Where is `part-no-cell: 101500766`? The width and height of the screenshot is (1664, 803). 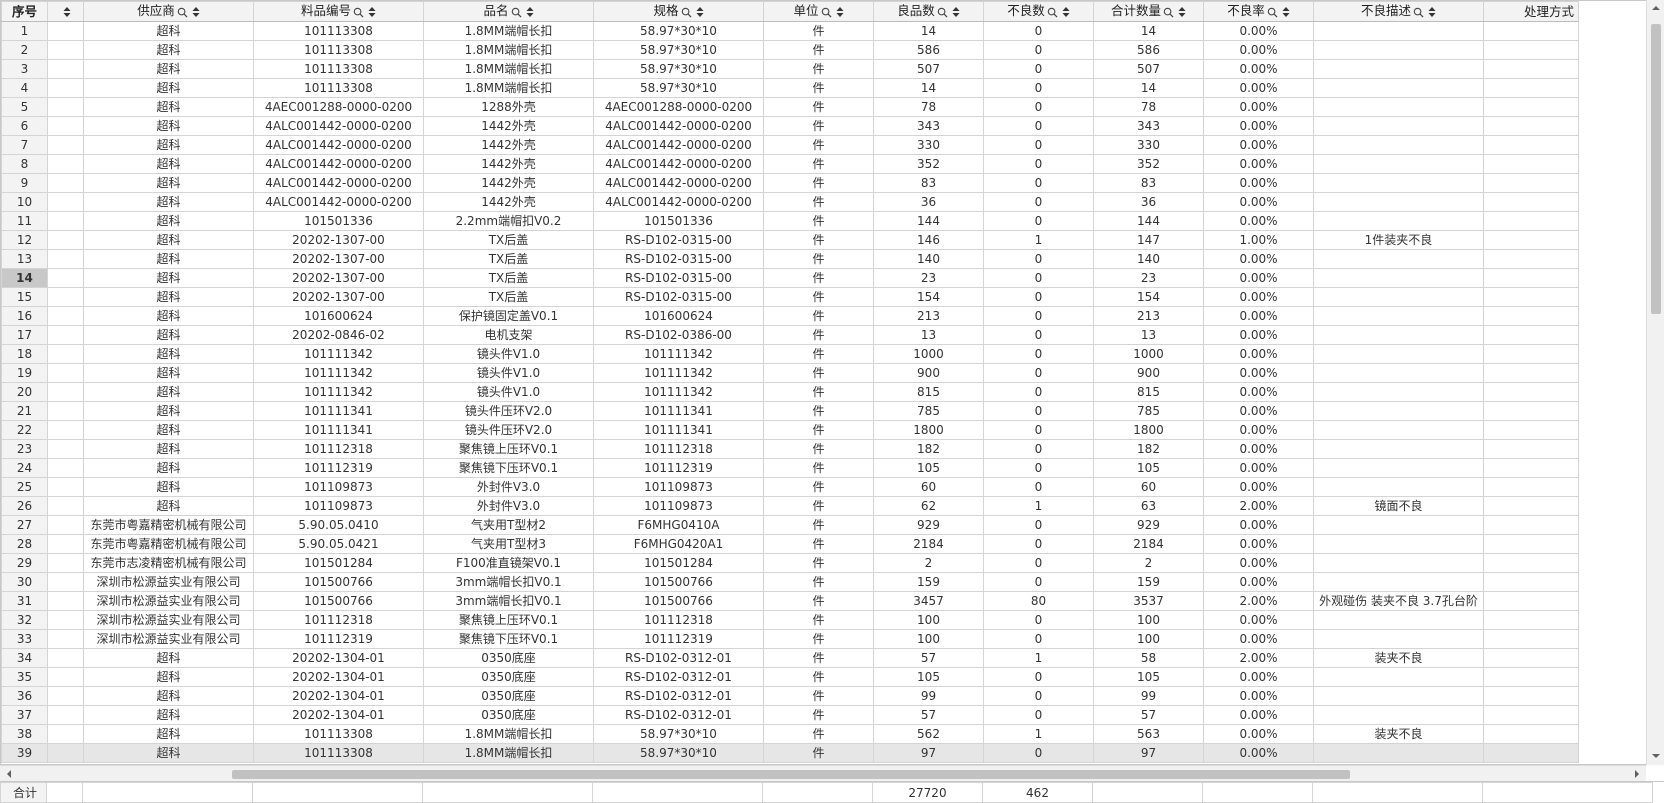
part-no-cell: 101500766 is located at coordinates (338, 582).